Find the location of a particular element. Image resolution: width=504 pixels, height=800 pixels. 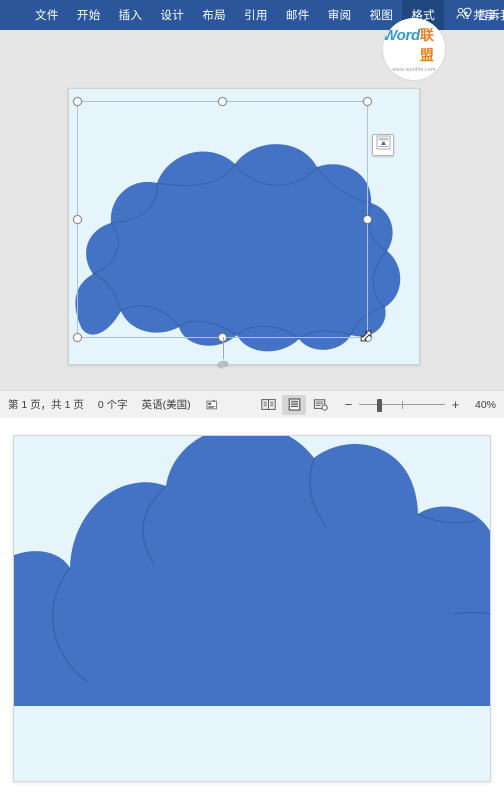

share-button: 共享 is located at coordinates (476, 15).